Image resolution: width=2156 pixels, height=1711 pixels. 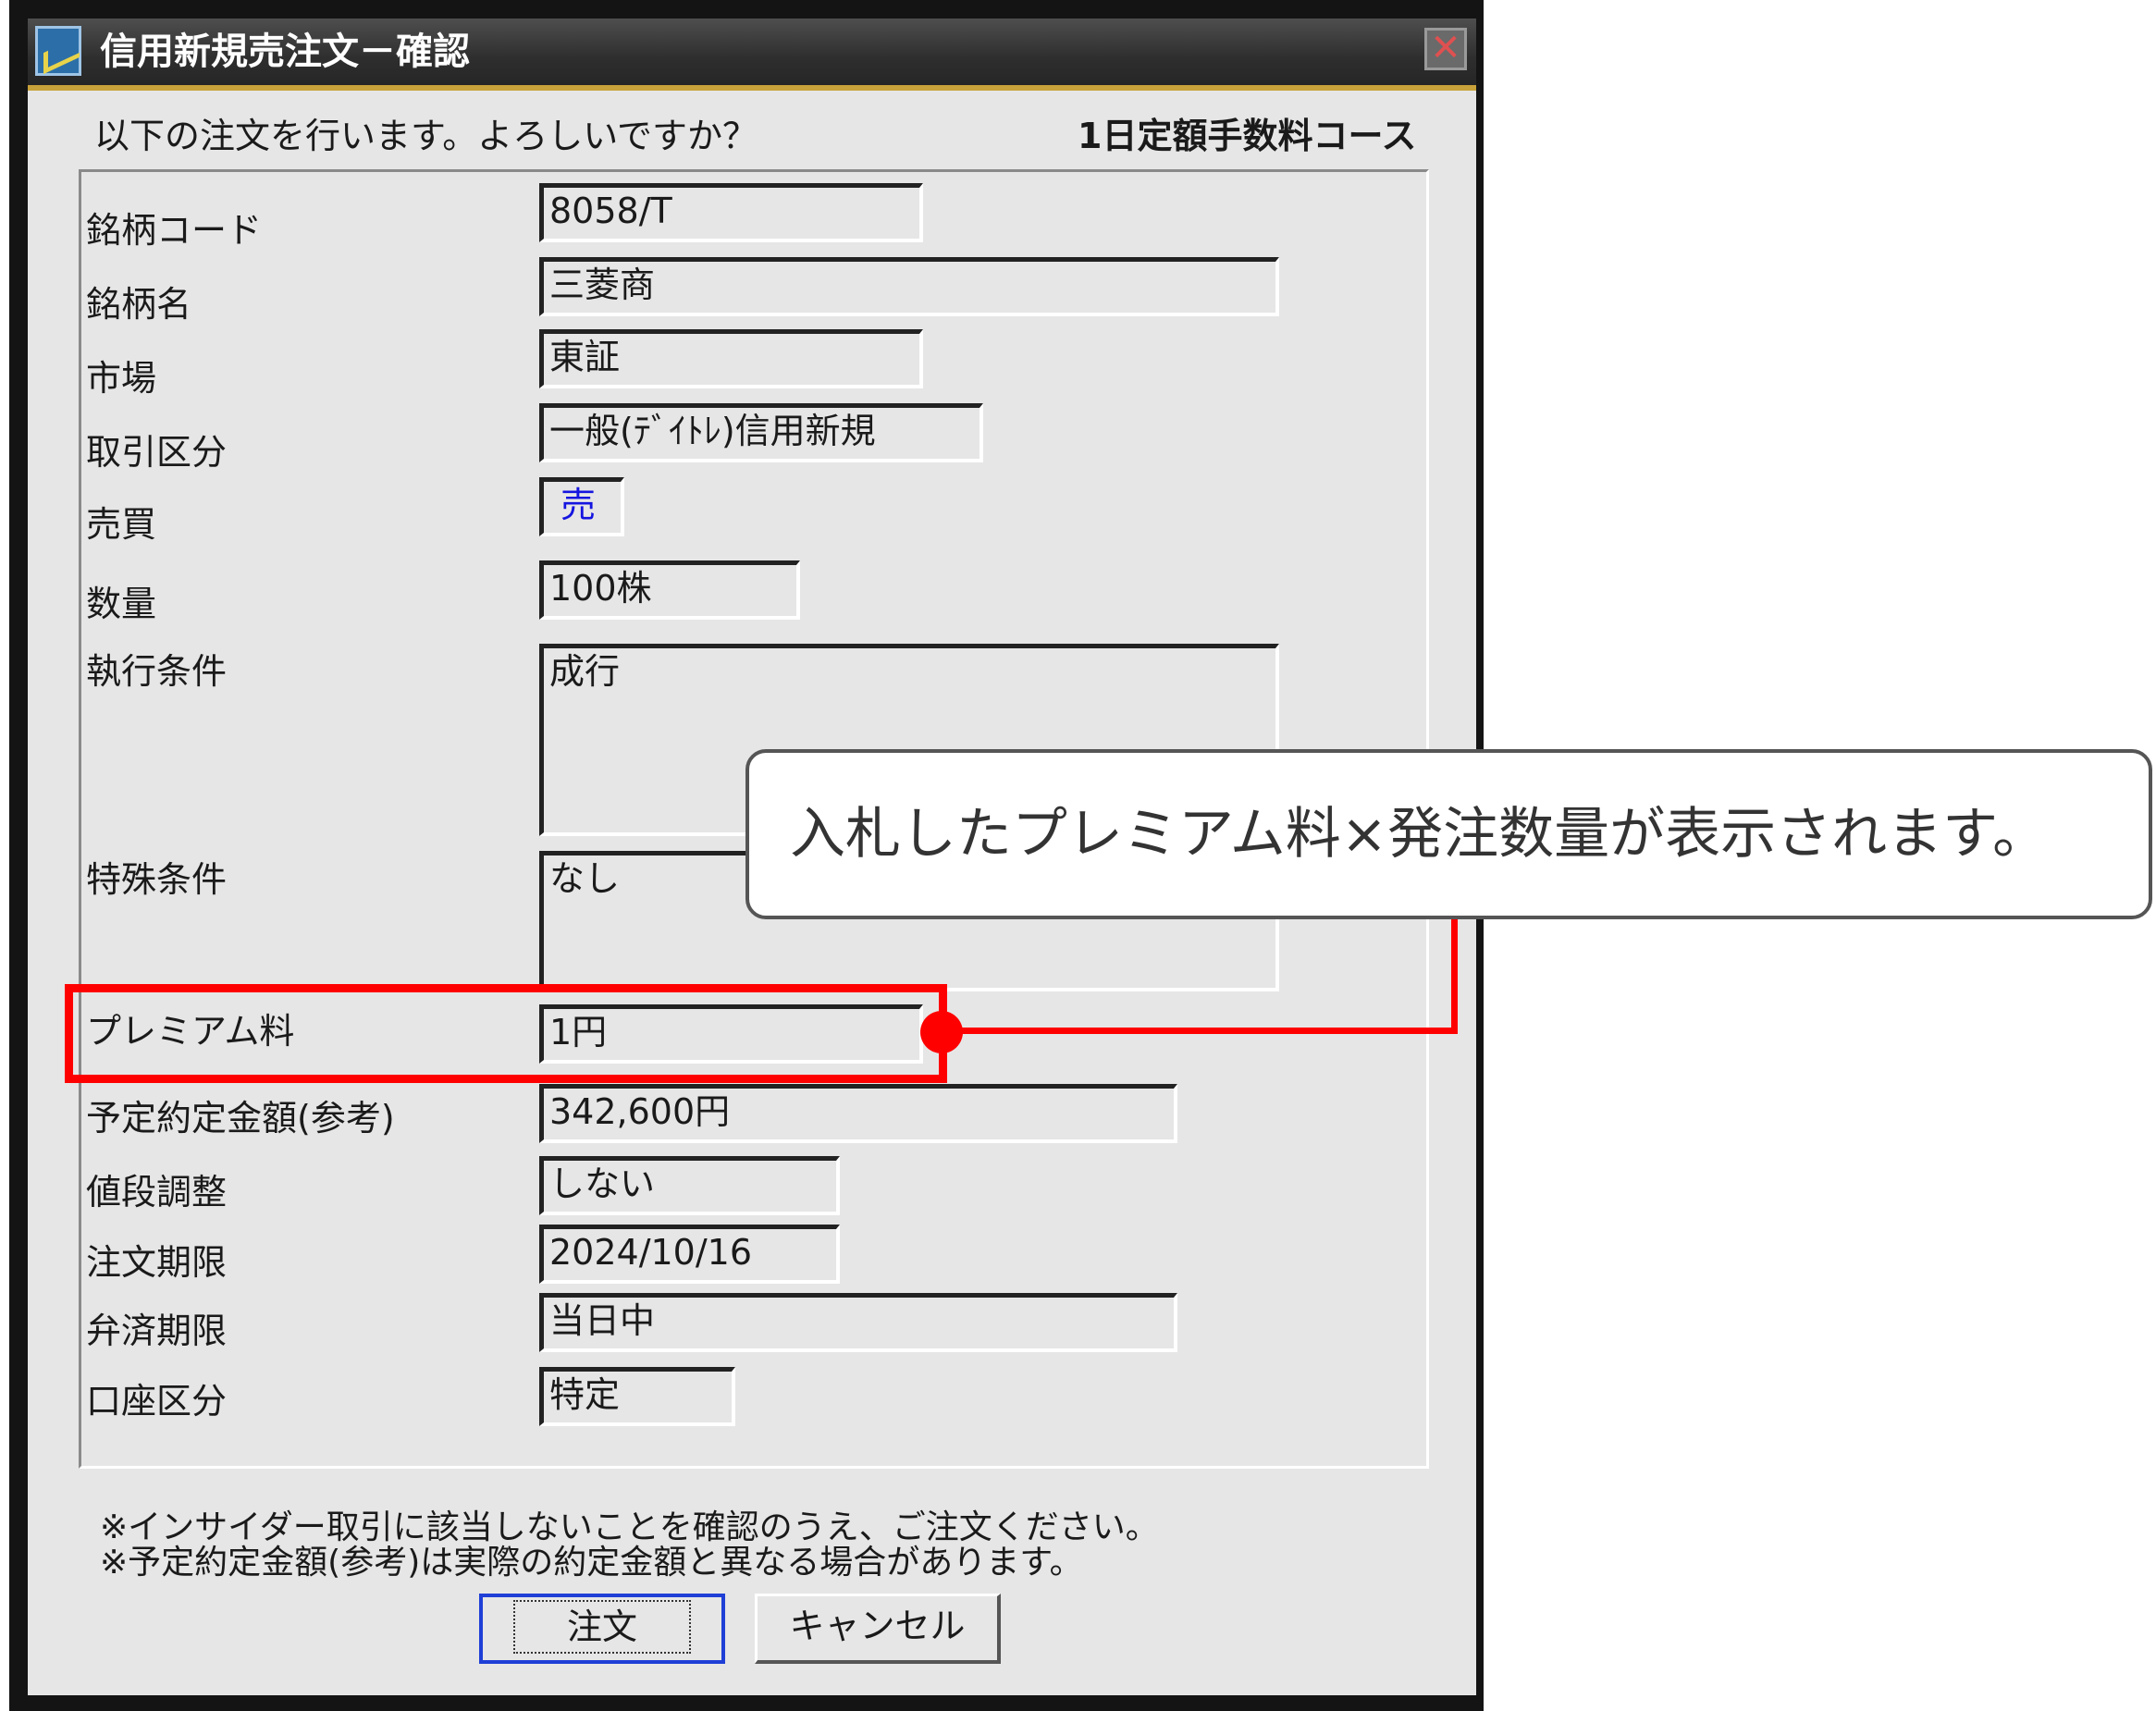 What do you see at coordinates (157, 1192) in the screenshot?
I see `label-price-adjust: 値段調整` at bounding box center [157, 1192].